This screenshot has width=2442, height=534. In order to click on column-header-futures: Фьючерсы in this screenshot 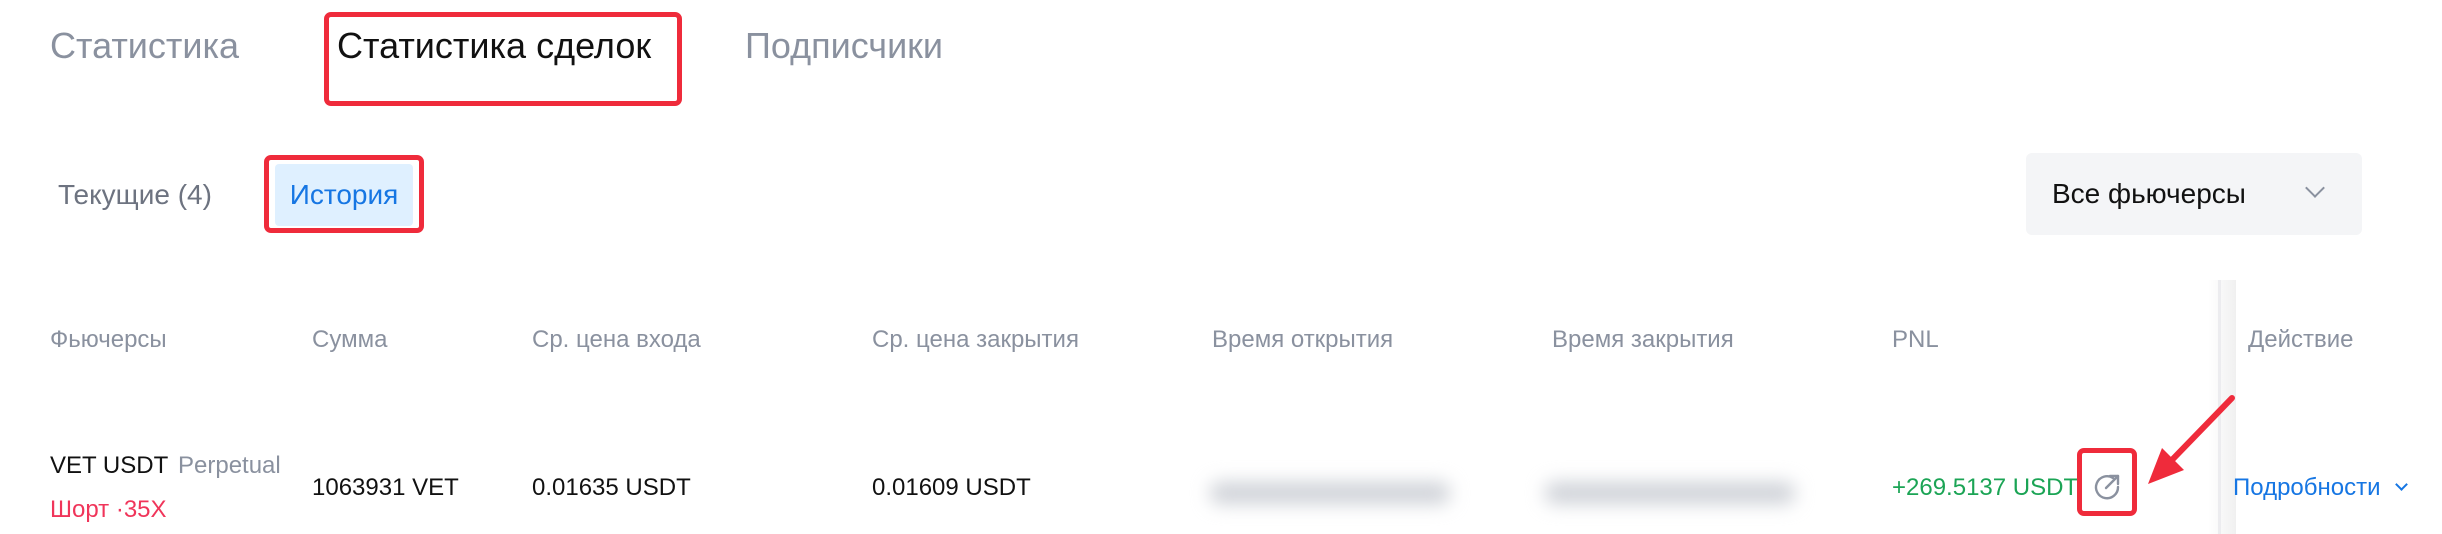, I will do `click(108, 339)`.